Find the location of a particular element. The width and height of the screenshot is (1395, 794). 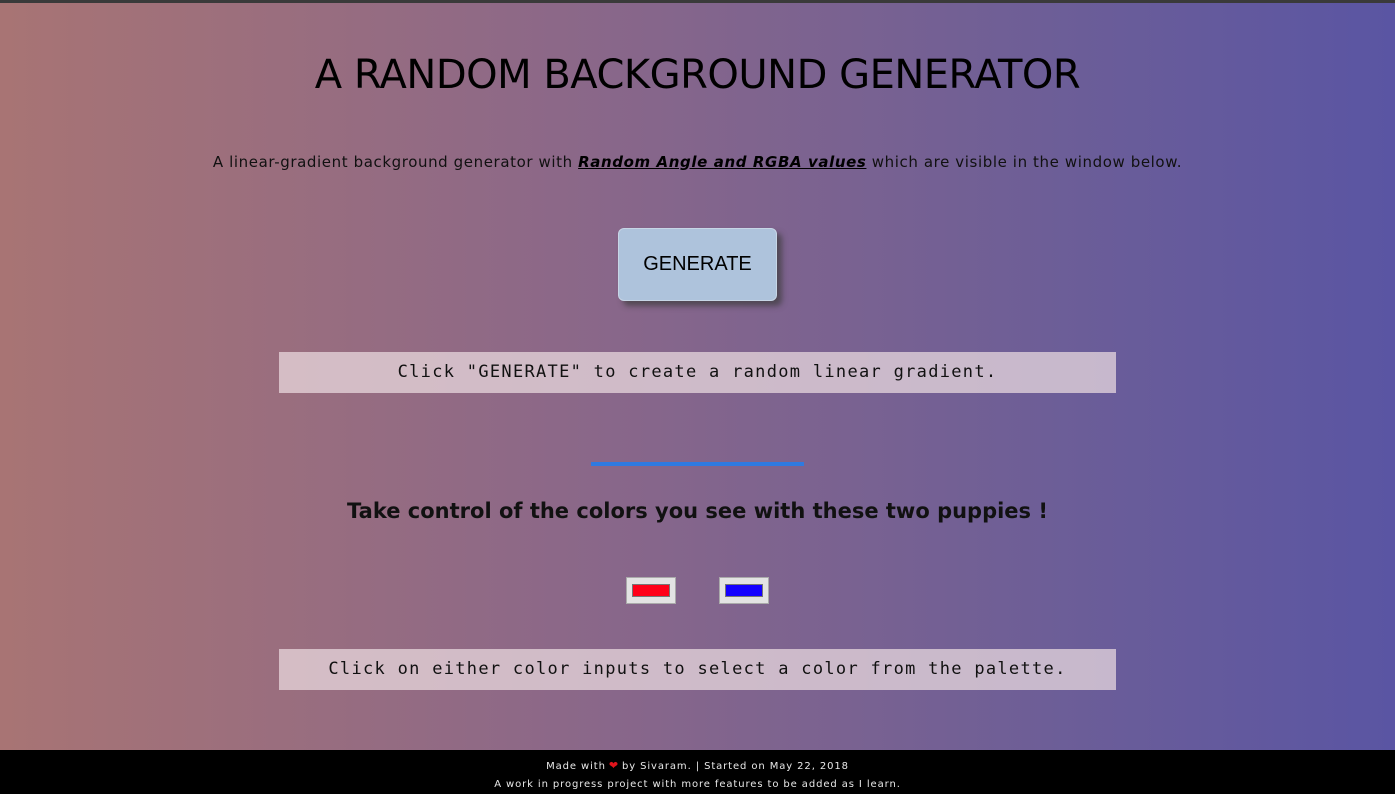

heart-icon: ❤ is located at coordinates (613, 765).